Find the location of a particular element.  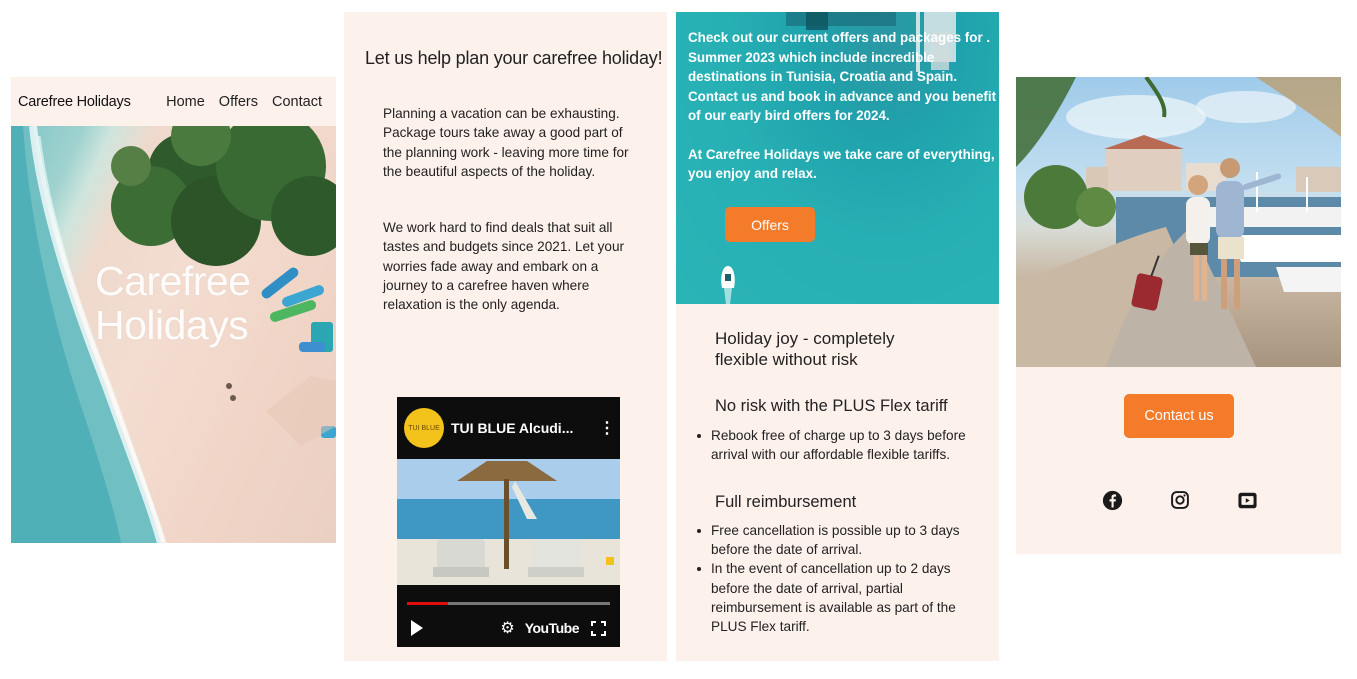

settings-gear-icon: ⚙ is located at coordinates (507, 628).